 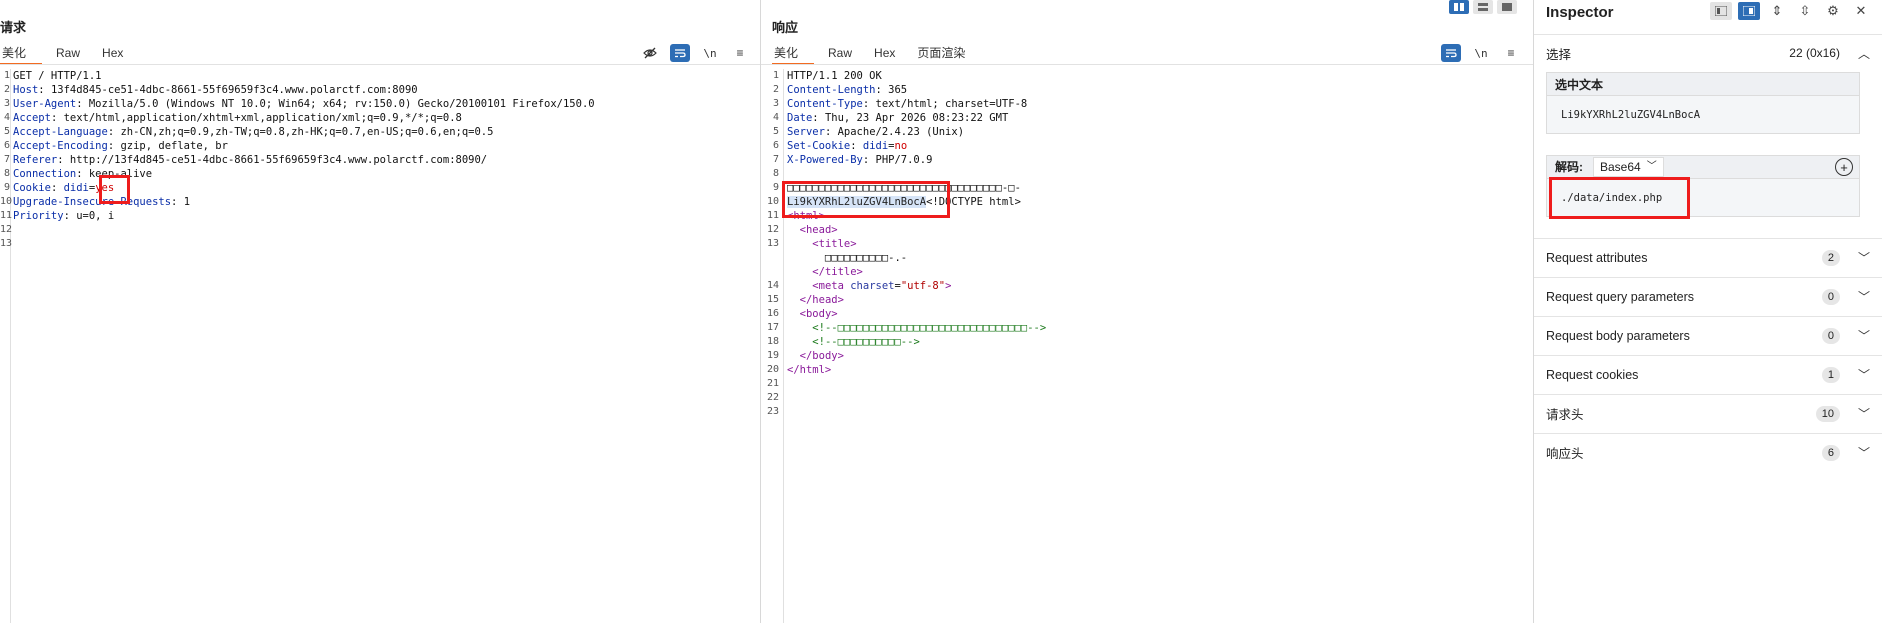 What do you see at coordinates (1864, 53) in the screenshot?
I see `chevron-up-icon: ︿` at bounding box center [1864, 53].